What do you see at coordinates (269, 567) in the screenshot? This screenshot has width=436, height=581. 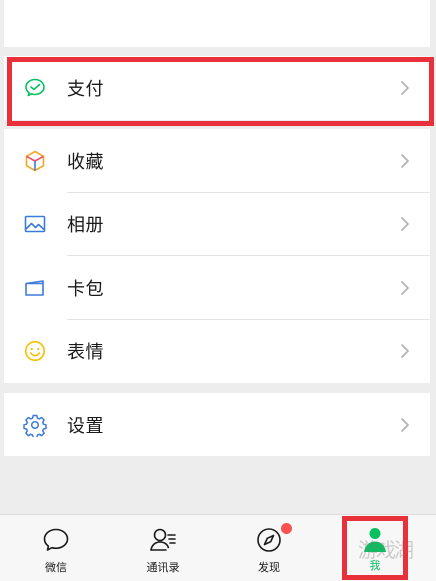 I see `tab-discover-label: 发现` at bounding box center [269, 567].